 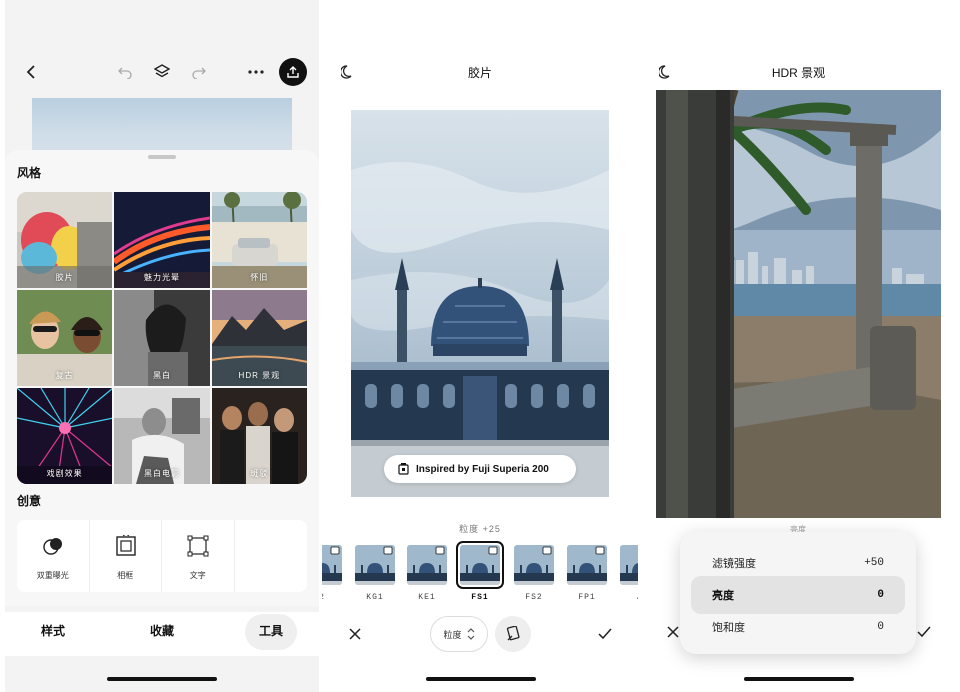 What do you see at coordinates (65, 338) in the screenshot?
I see `style-tile-retro: 复古` at bounding box center [65, 338].